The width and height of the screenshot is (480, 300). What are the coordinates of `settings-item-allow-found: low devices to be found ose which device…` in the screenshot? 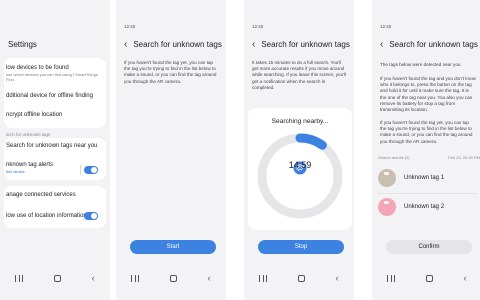 It's located at (54, 73).